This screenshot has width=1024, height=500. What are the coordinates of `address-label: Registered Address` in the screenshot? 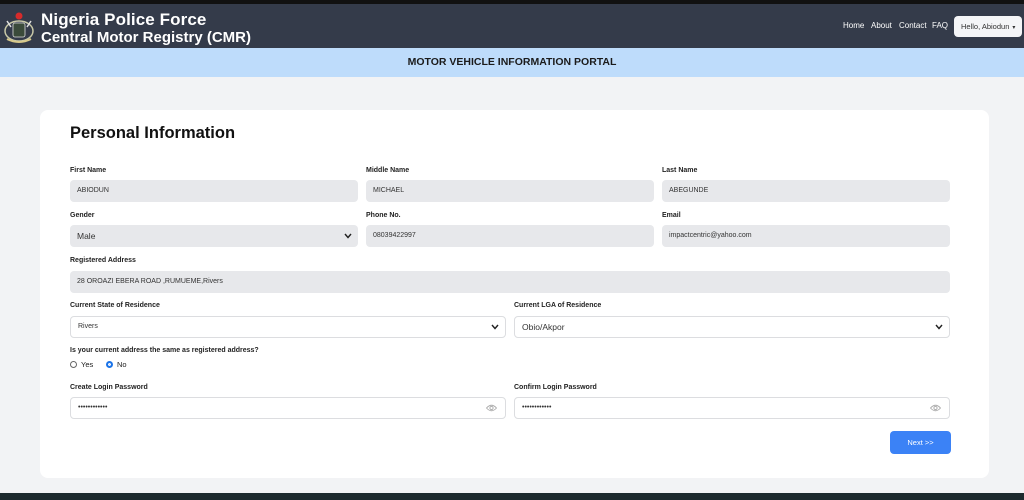 It's located at (103, 260).